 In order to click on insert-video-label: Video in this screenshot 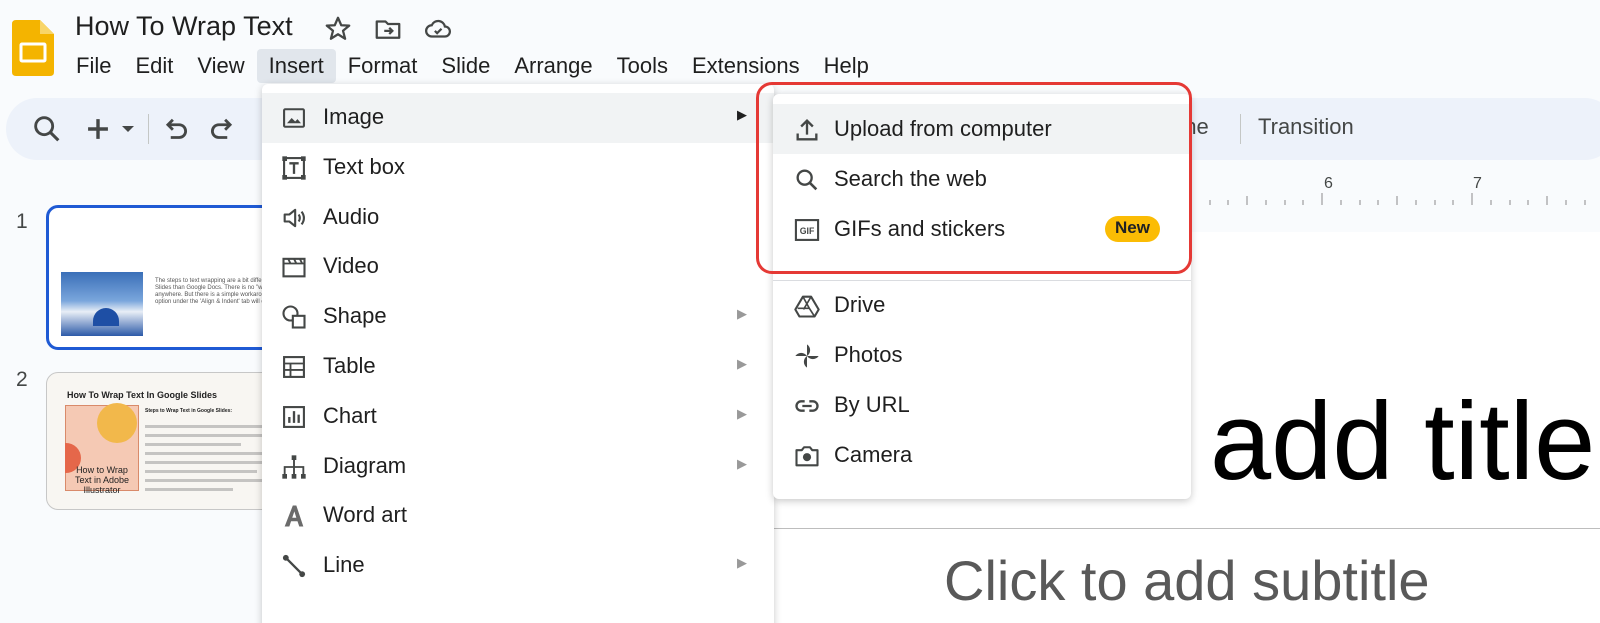, I will do `click(351, 265)`.